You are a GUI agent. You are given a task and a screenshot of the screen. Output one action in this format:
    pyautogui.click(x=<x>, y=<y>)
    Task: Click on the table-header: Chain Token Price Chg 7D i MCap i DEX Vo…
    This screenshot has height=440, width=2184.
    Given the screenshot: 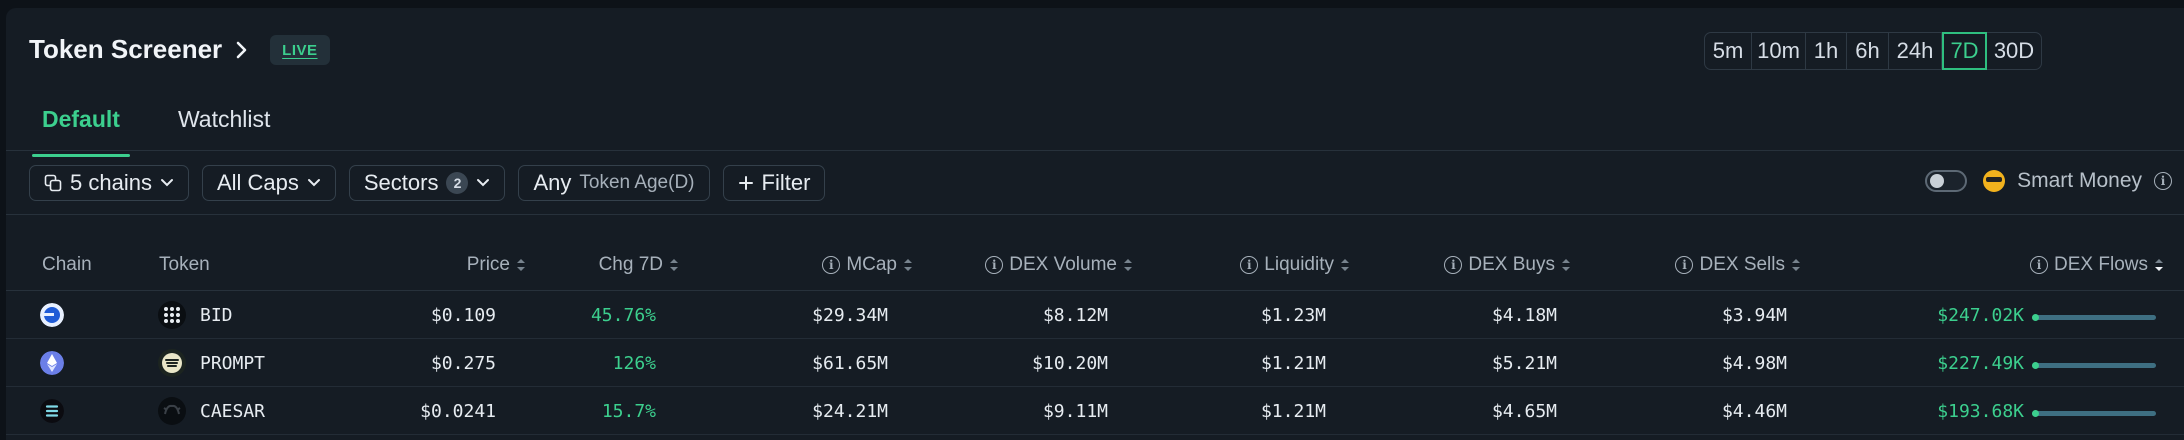 What is the action you would take?
    pyautogui.click(x=1095, y=272)
    